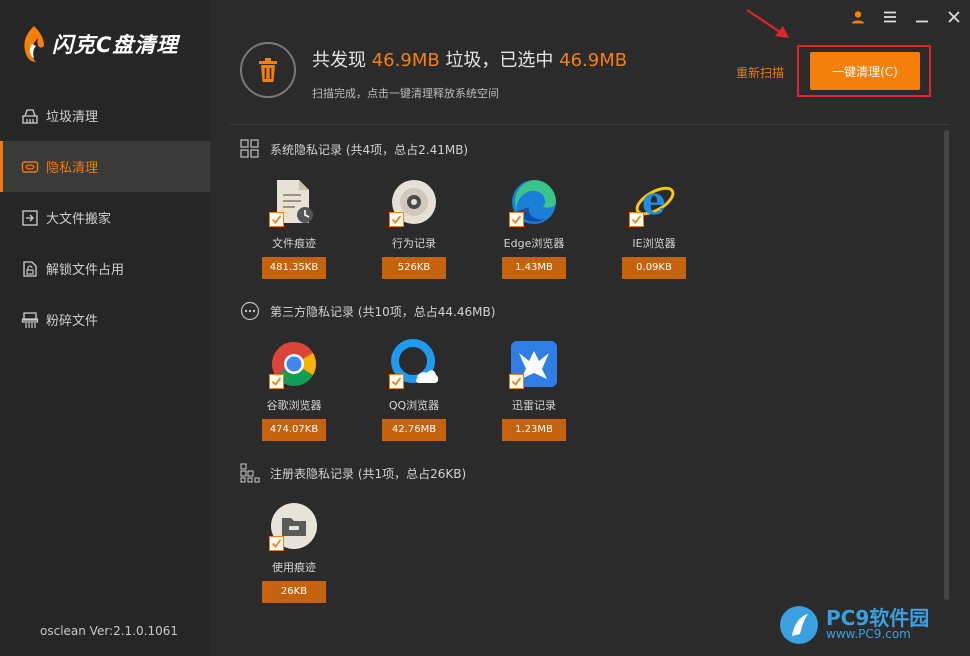 The image size is (970, 656). Describe the element at coordinates (294, 202) in the screenshot. I see `file-trace-icon` at that location.